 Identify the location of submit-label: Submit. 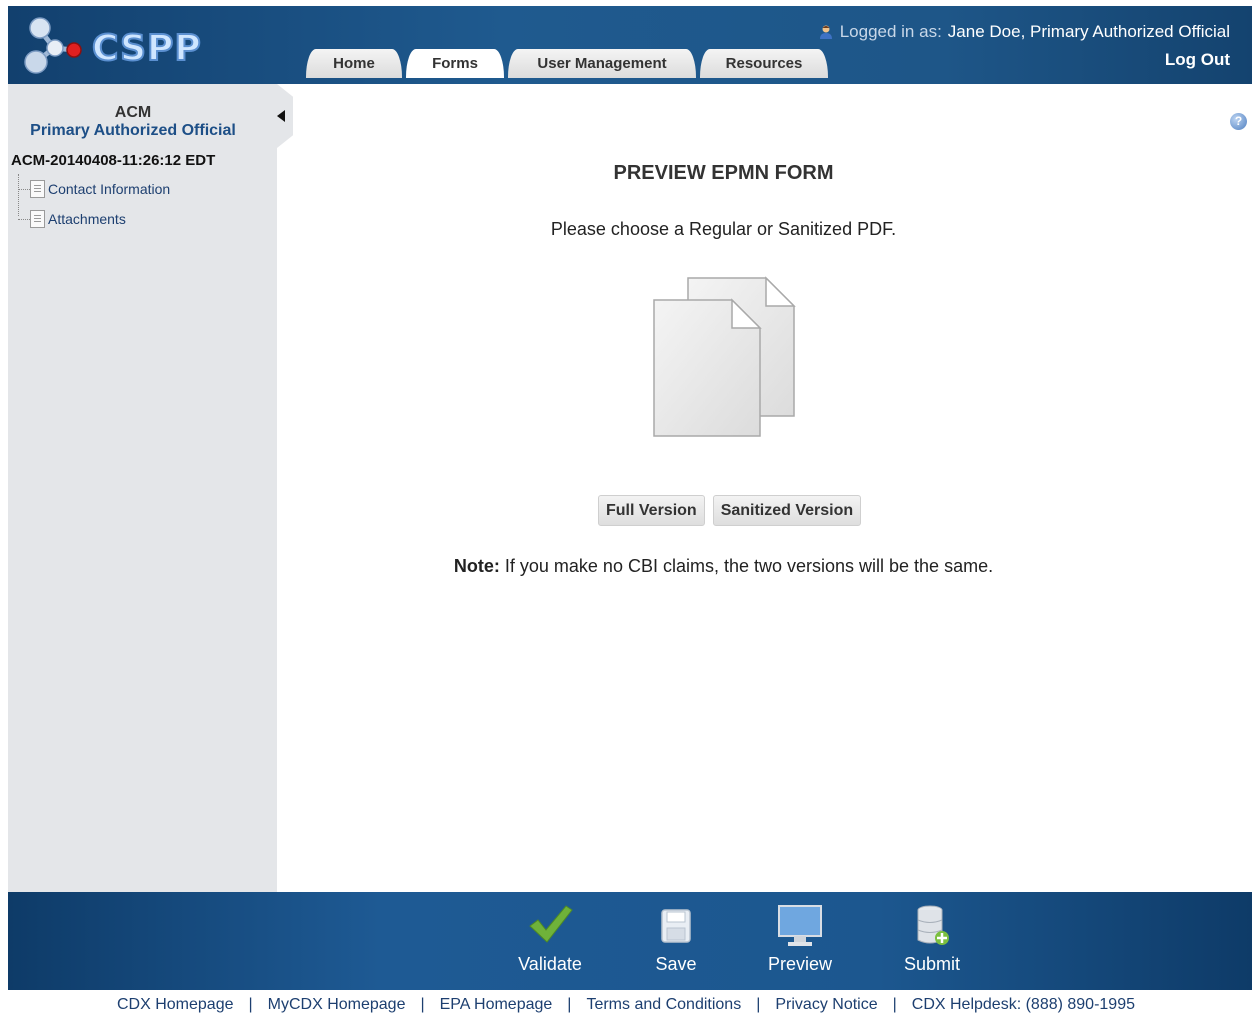
(932, 964).